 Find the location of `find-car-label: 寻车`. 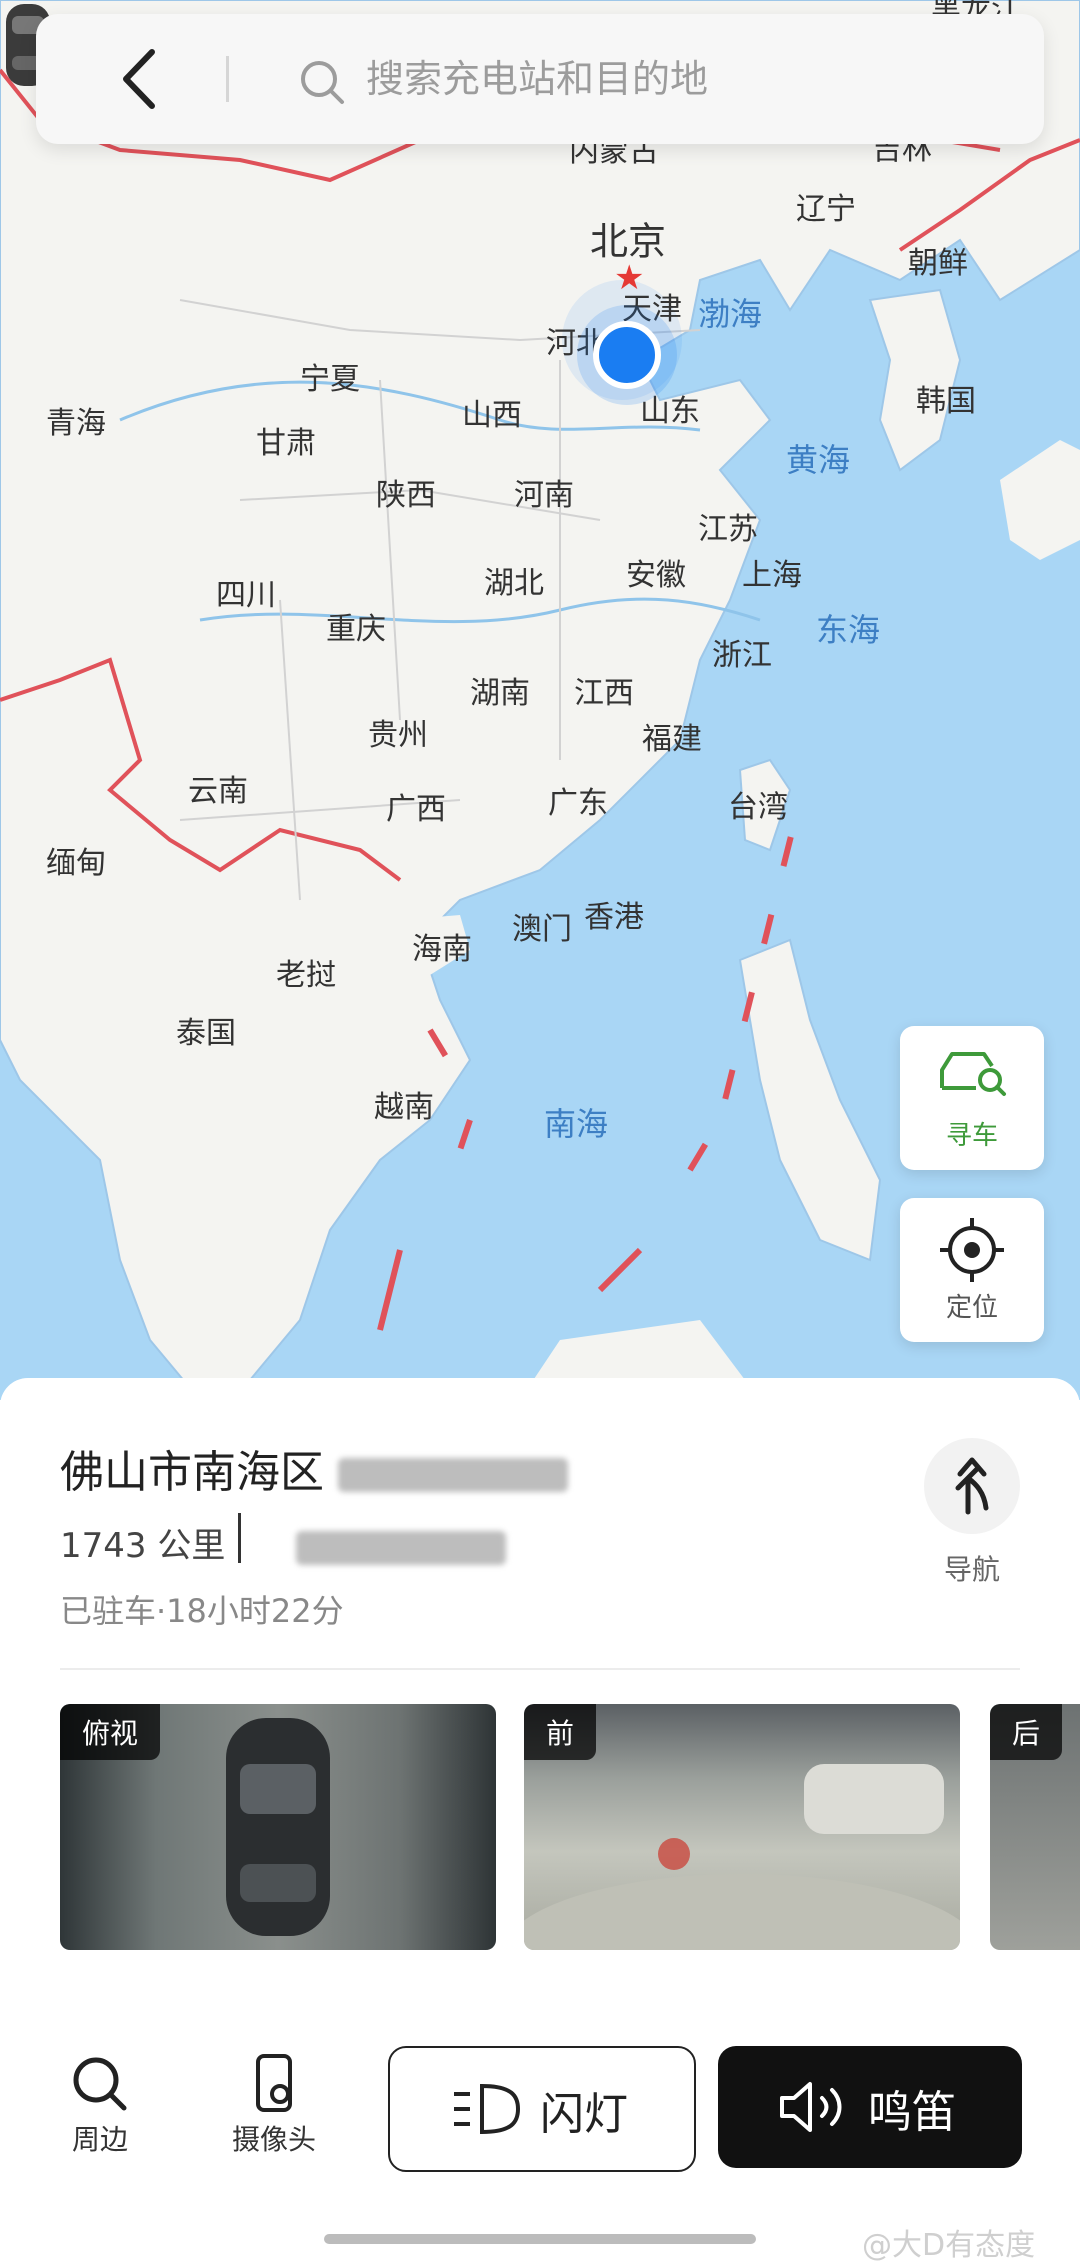

find-car-label: 寻车 is located at coordinates (971, 1136).